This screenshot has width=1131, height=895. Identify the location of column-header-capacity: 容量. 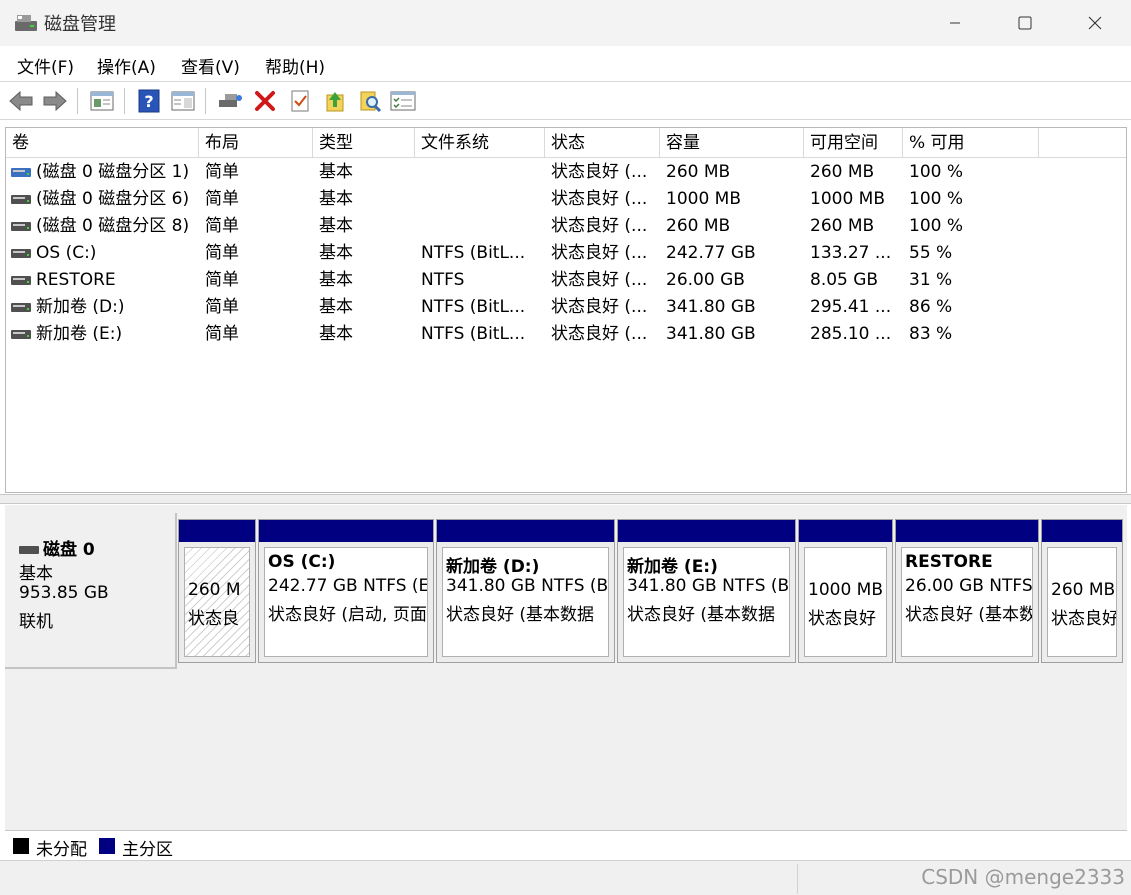
(732, 143).